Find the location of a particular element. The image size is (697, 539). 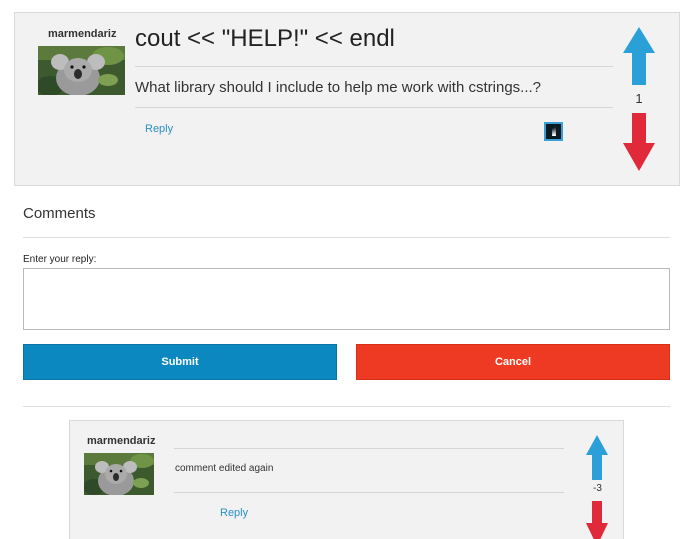

post-avatar is located at coordinates (81, 70).